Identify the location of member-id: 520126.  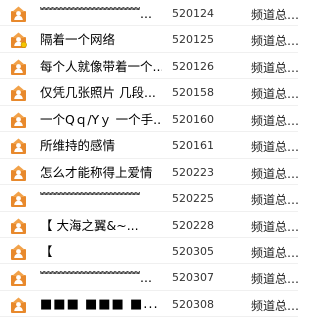
(193, 66).